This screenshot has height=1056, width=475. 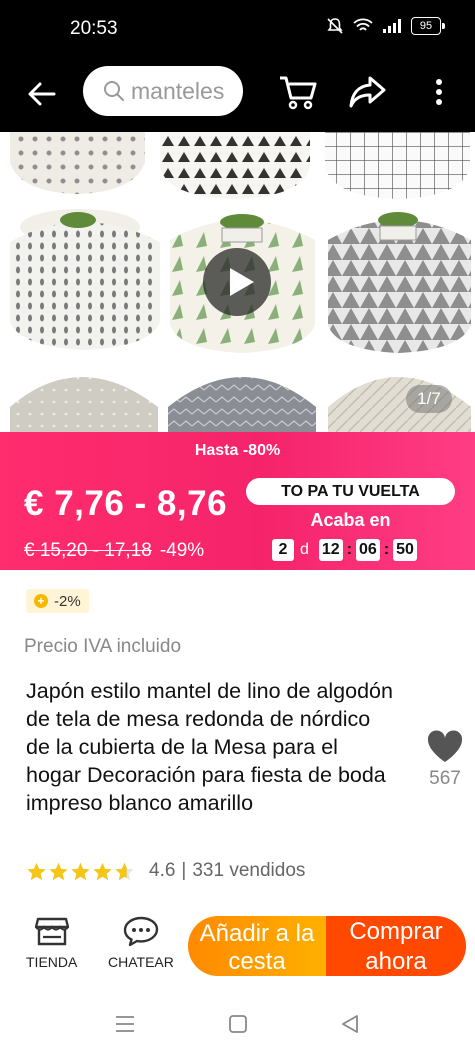 I want to click on store-label: TIENDA, so click(x=52, y=962).